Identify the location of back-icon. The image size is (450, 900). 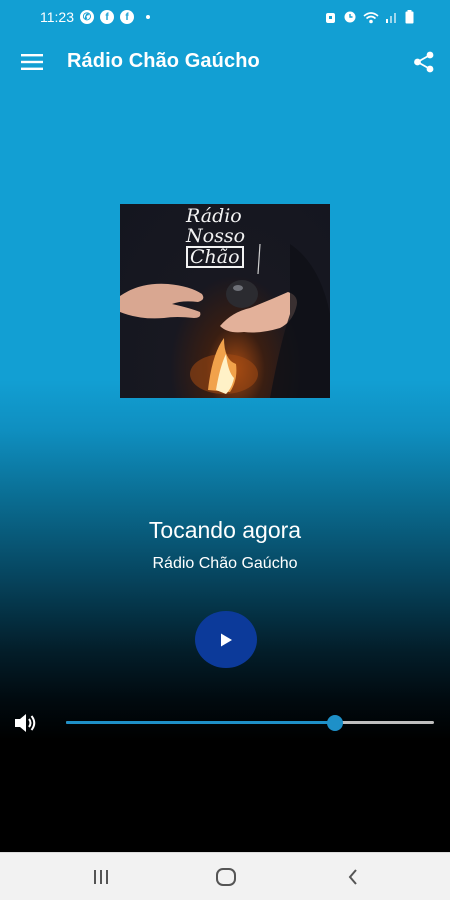
(352, 877).